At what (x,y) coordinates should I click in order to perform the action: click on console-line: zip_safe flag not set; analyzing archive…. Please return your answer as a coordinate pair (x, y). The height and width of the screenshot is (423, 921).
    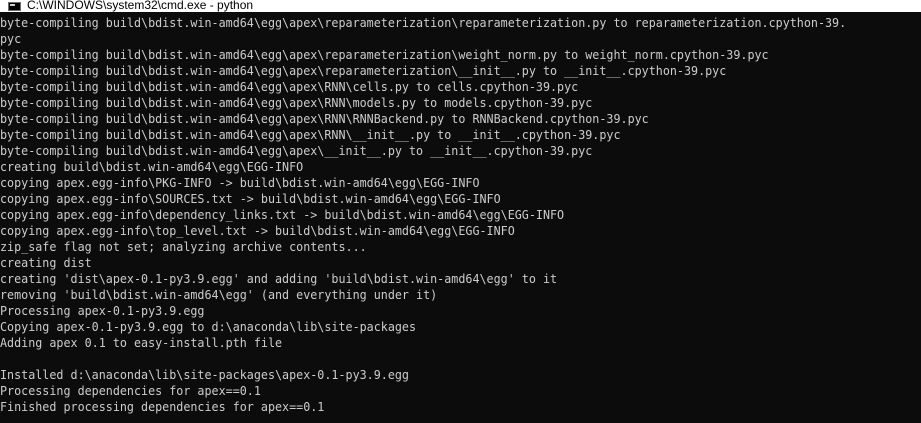
    Looking at the image, I should click on (183, 246).